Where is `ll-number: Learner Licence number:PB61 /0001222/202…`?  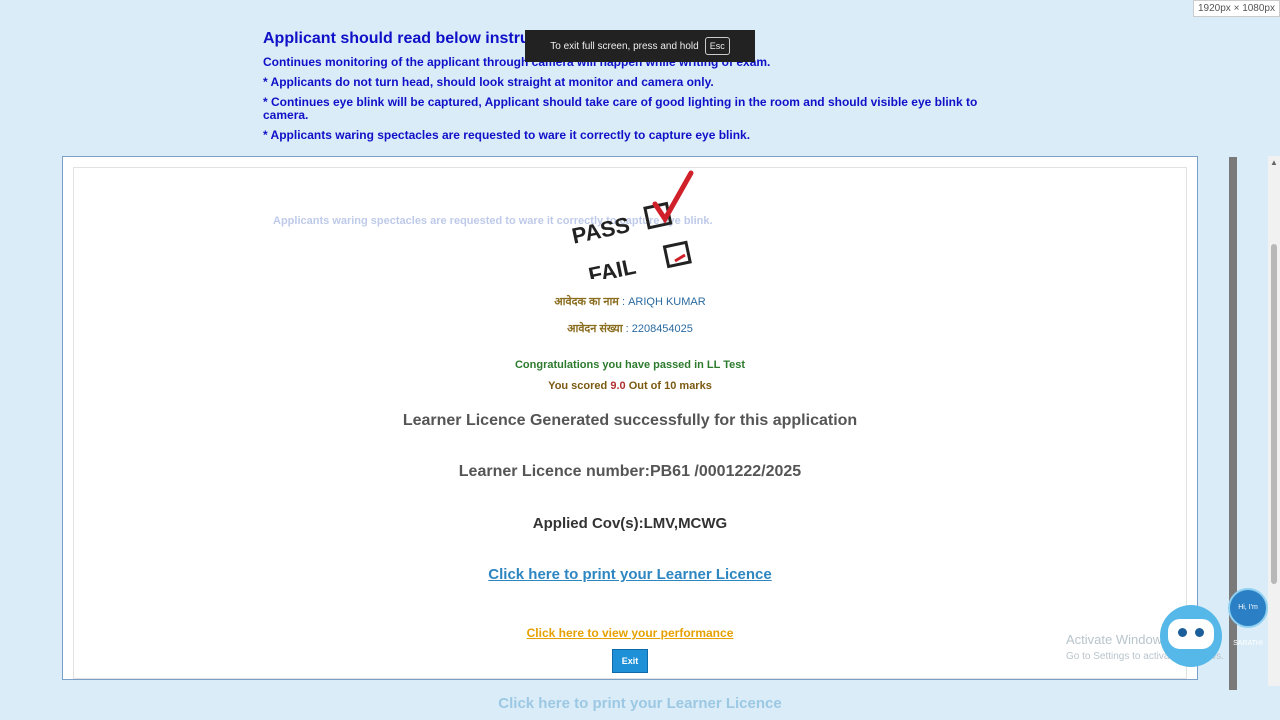
ll-number: Learner Licence number:PB61 /0001222/202… is located at coordinates (630, 471).